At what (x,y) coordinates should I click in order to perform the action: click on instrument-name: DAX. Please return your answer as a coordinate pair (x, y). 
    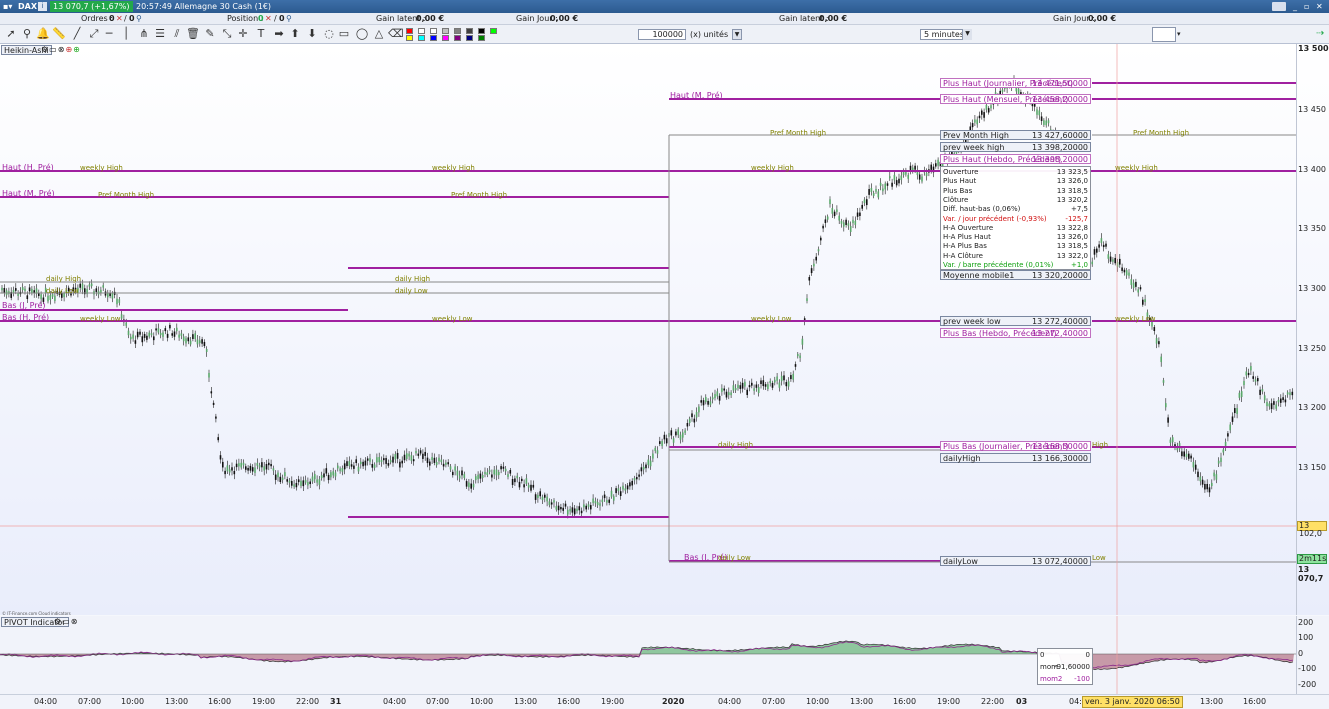
    Looking at the image, I should click on (27, 6).